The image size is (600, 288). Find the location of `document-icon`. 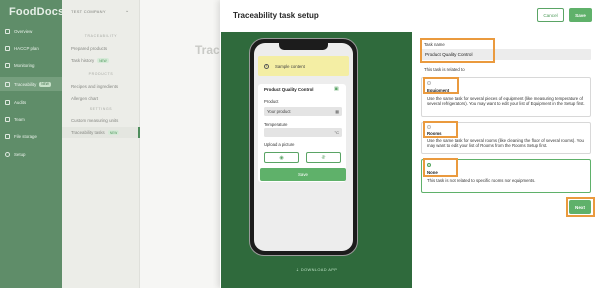

document-icon is located at coordinates (7, 48).